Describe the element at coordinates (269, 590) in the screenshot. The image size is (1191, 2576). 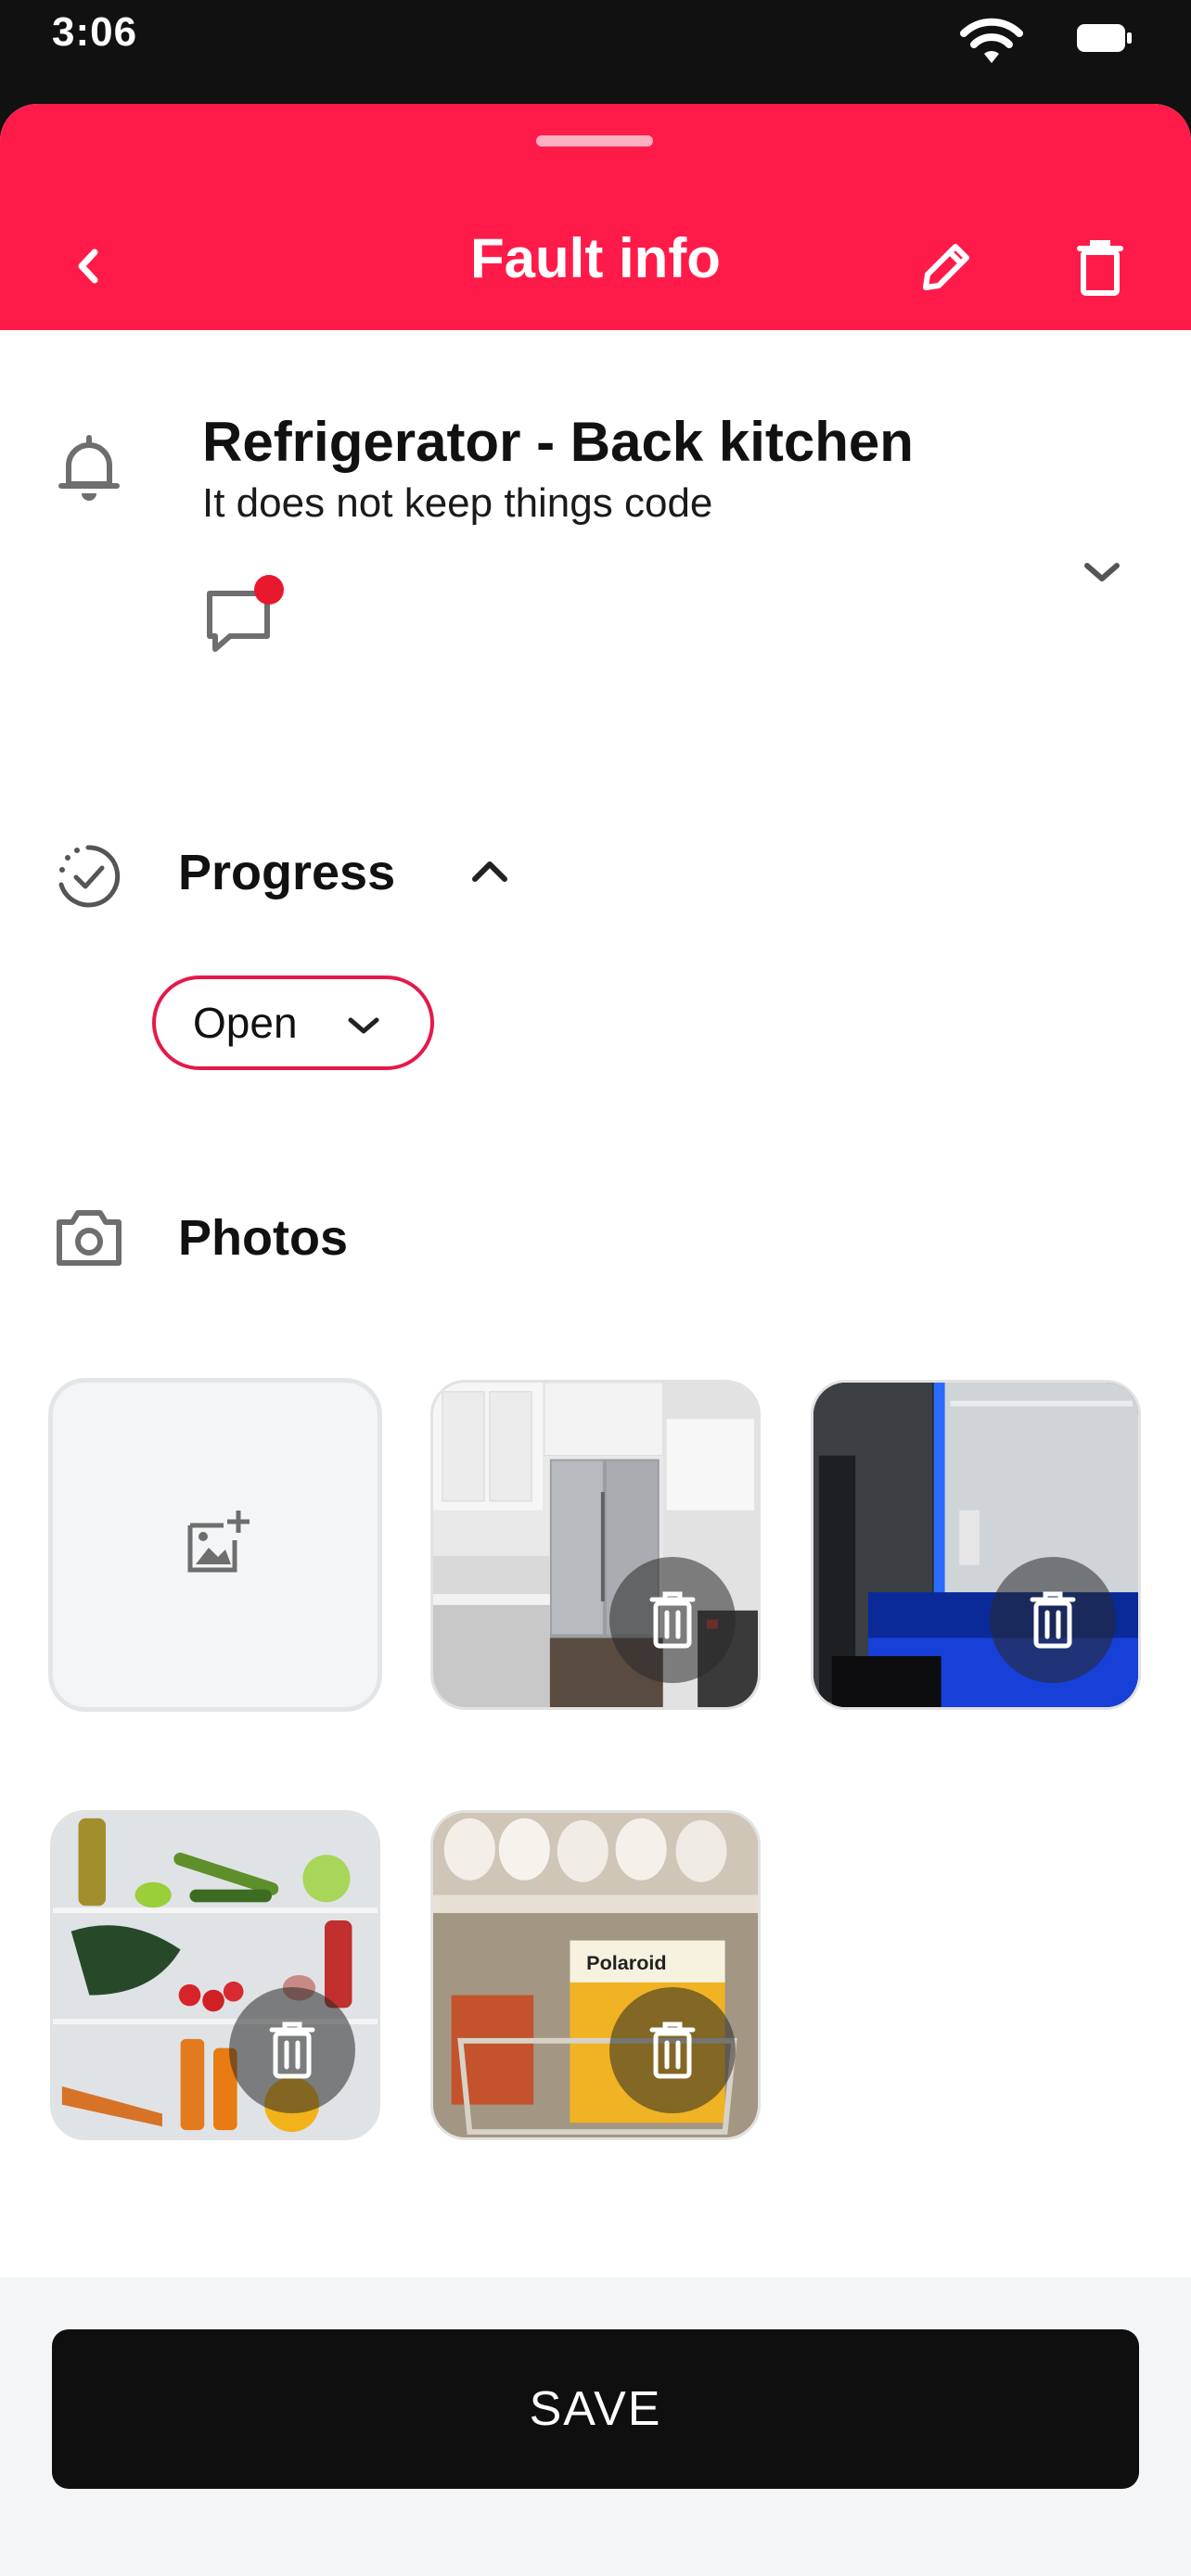
I see `unread-badge` at that location.